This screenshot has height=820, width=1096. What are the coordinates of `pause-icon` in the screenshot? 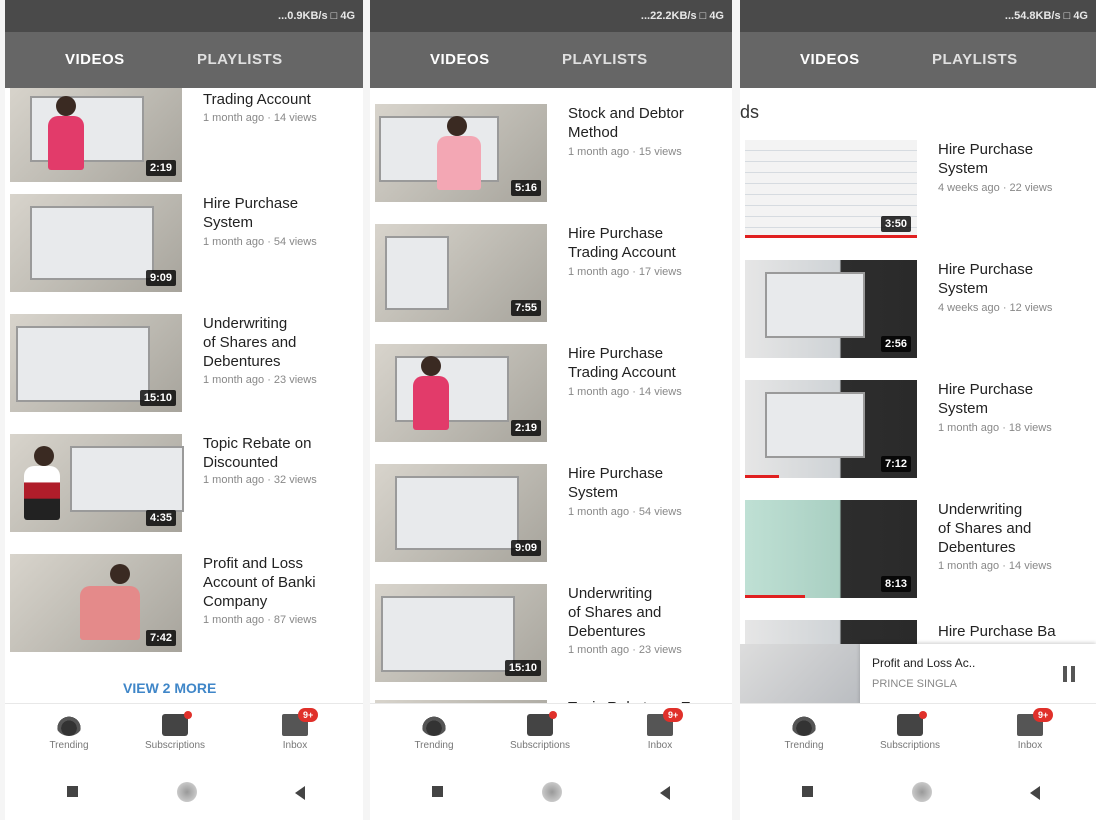 It's located at (1069, 674).